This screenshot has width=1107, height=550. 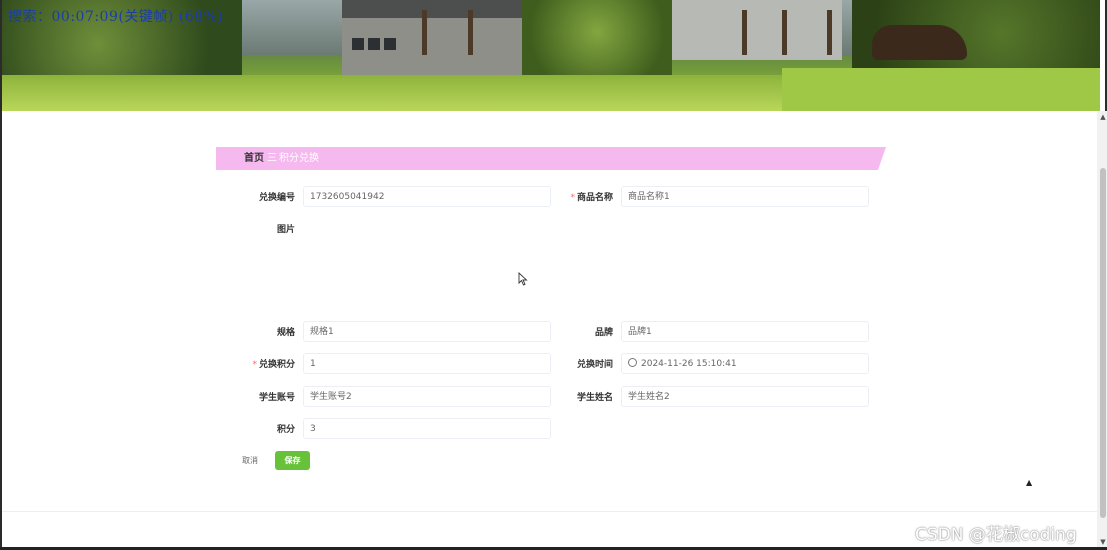 What do you see at coordinates (285, 430) in the screenshot?
I see `balance-label: 积分` at bounding box center [285, 430].